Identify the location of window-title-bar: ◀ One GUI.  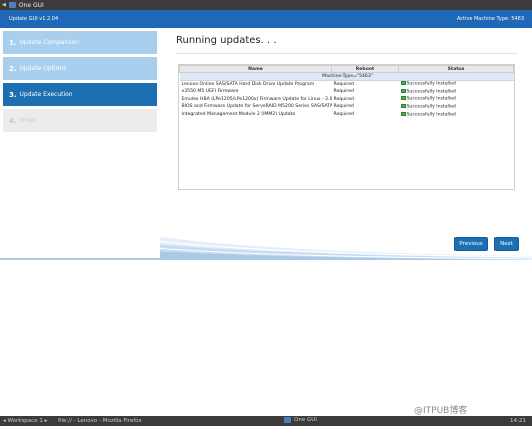
(266, 5).